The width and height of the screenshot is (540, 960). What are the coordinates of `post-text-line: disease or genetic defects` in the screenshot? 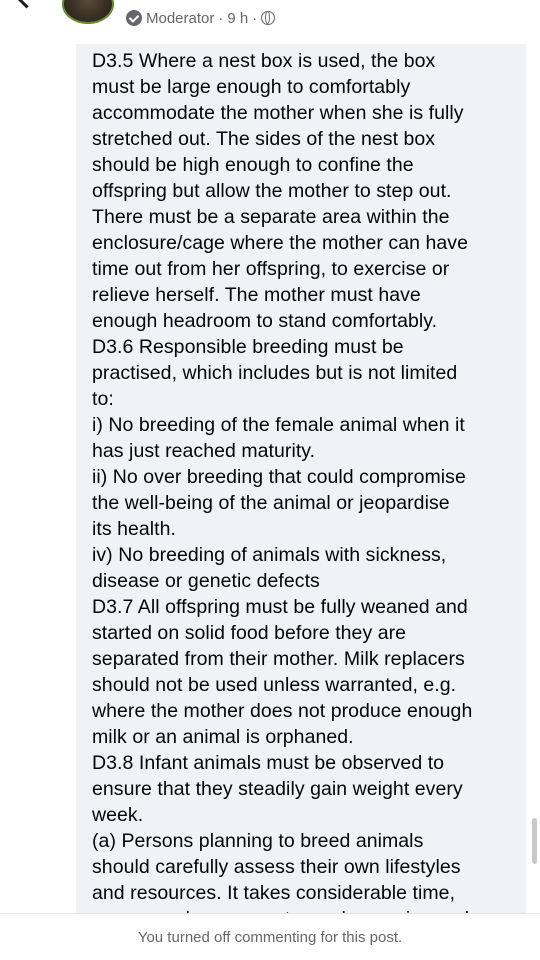 It's located at (206, 581).